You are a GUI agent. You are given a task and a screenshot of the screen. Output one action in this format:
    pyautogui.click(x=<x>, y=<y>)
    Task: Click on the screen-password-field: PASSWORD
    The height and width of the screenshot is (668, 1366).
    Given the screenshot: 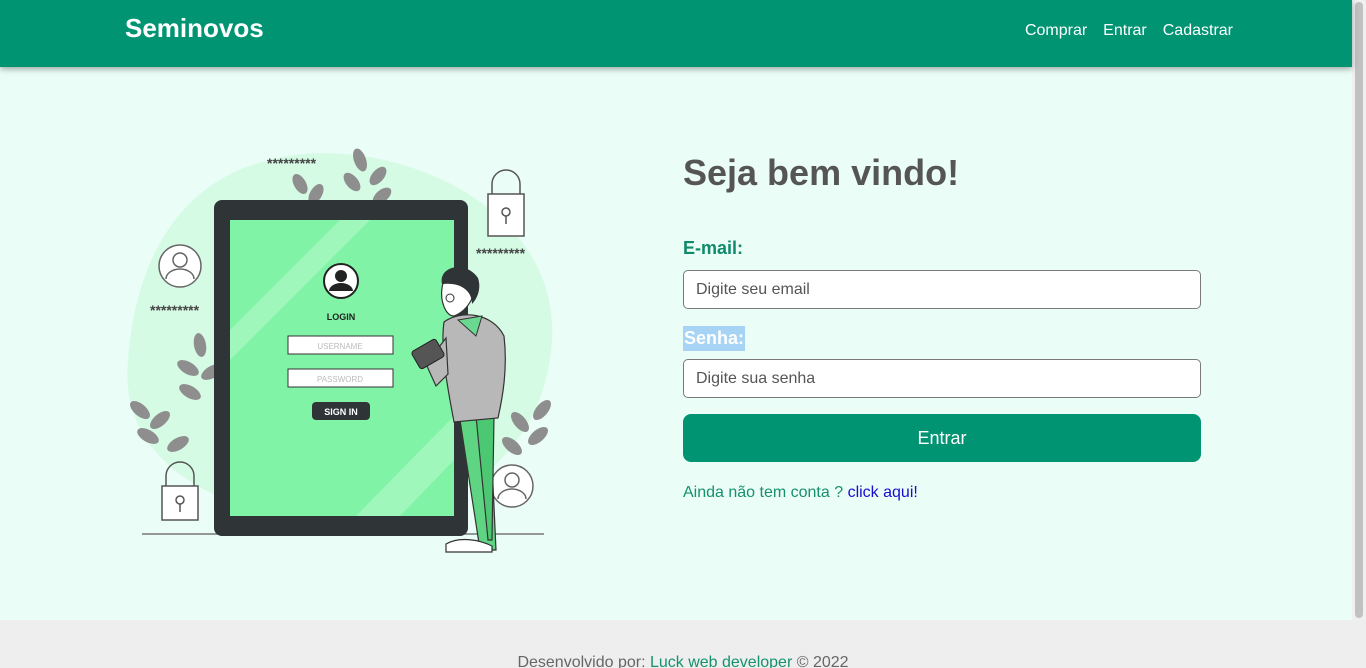 What is the action you would take?
    pyautogui.click(x=340, y=379)
    